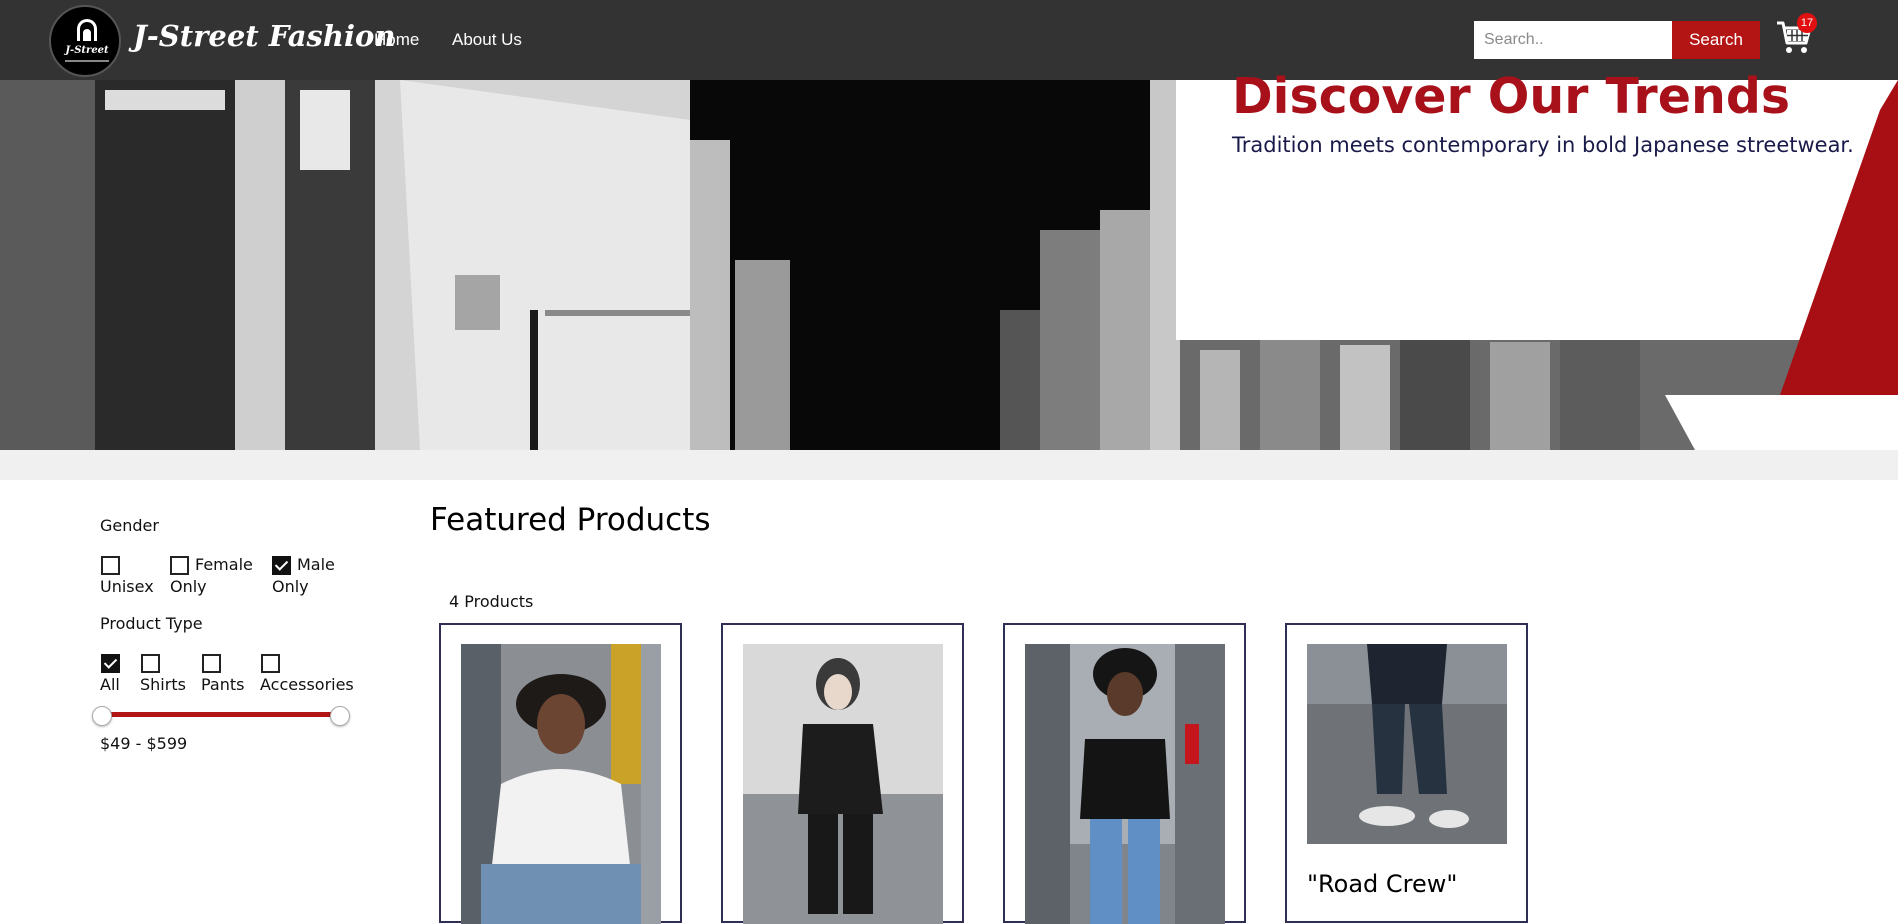 This screenshot has height=924, width=1898. I want to click on search-button: Search, so click(1716, 40).